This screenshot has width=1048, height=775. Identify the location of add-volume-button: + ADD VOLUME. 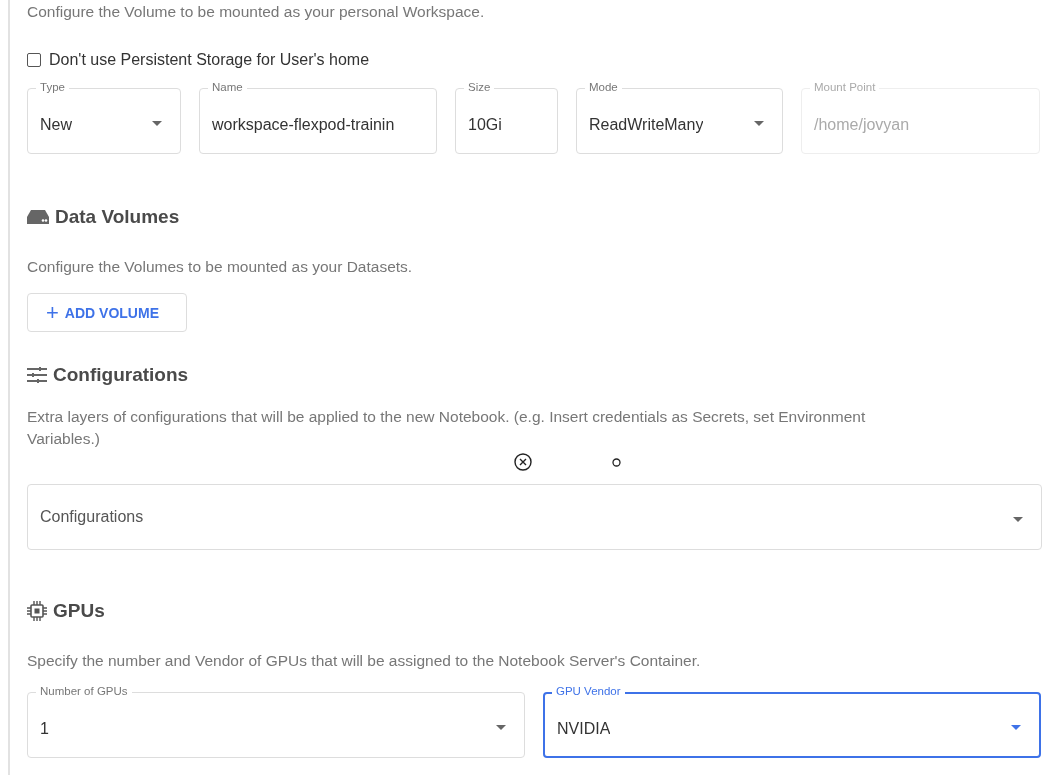
(107, 312).